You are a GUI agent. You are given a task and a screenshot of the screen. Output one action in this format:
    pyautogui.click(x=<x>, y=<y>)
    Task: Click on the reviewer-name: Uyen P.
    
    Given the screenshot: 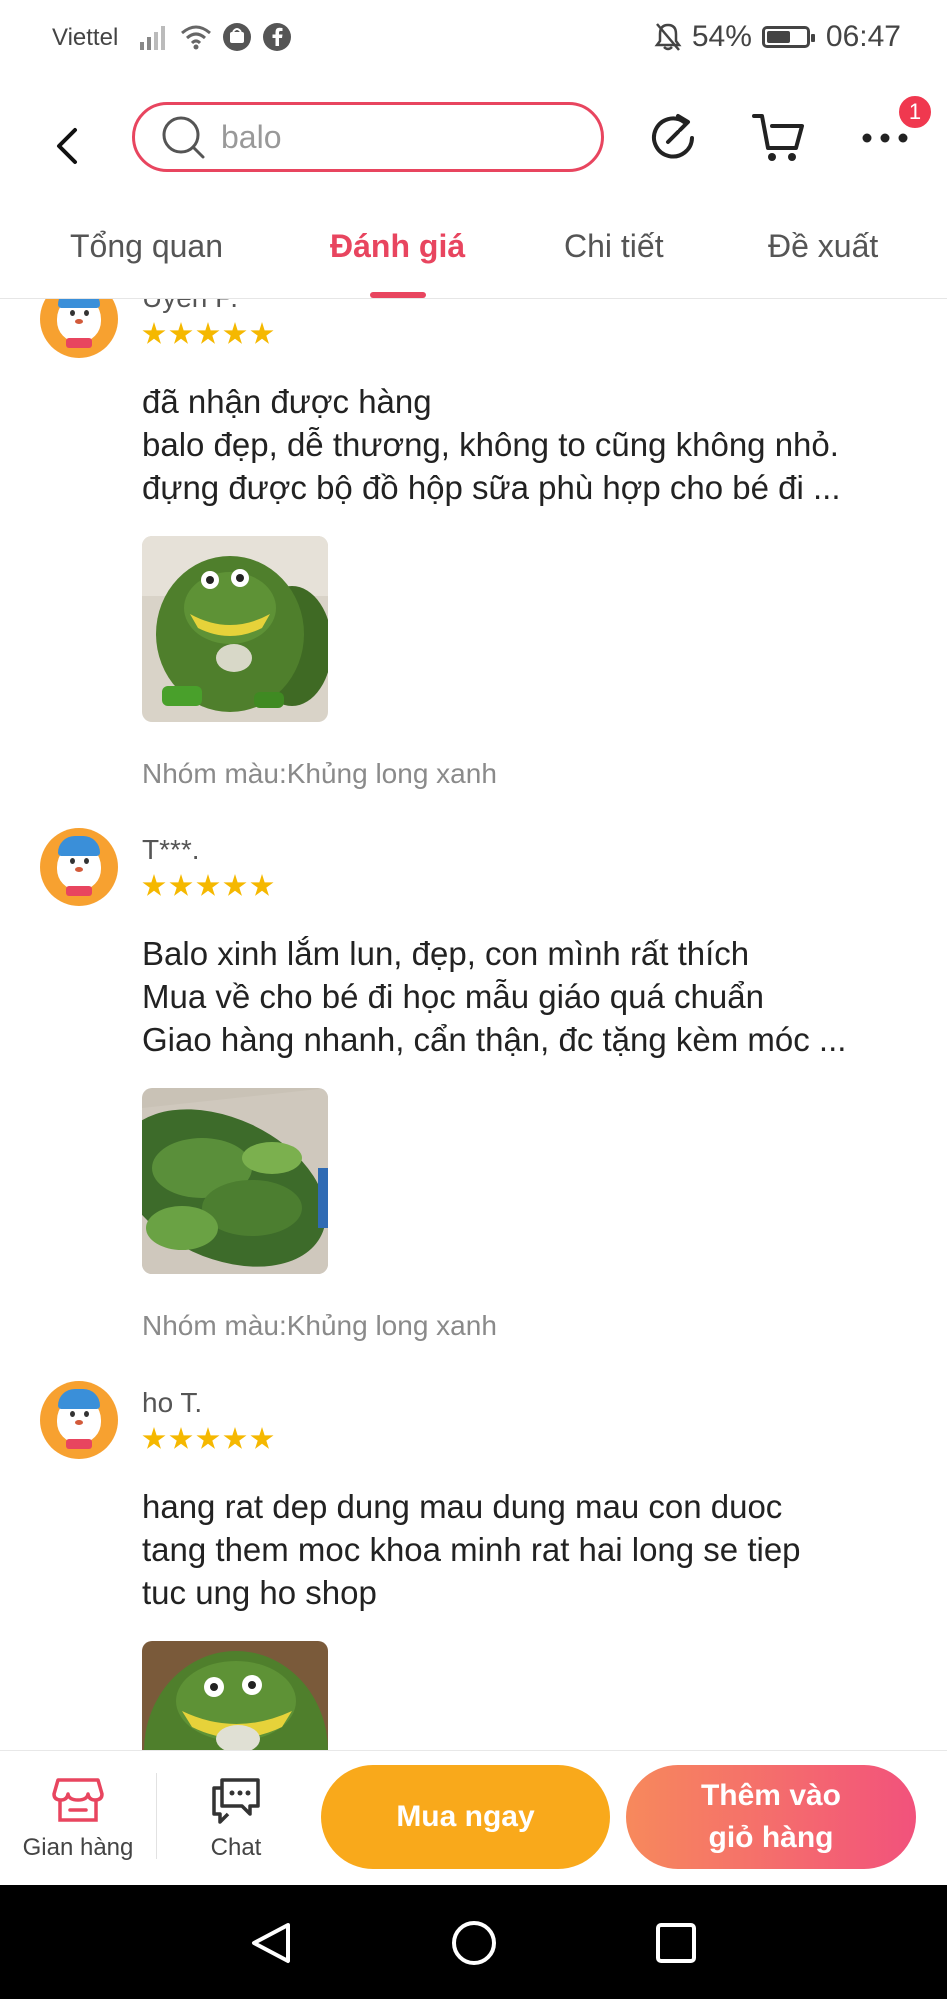 What is the action you would take?
    pyautogui.click(x=190, y=306)
    